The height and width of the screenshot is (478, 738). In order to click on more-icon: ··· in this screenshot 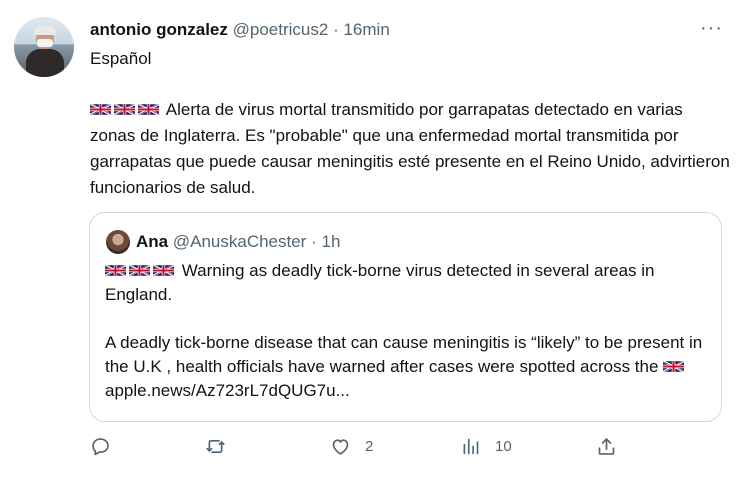, I will do `click(711, 28)`.